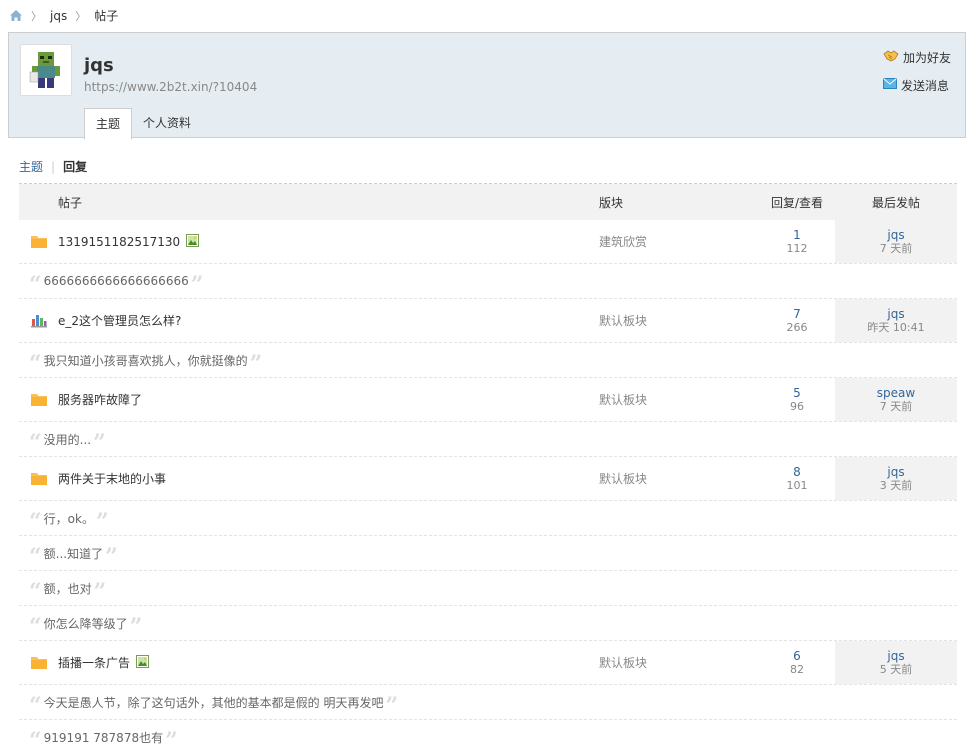 Image resolution: width=977 pixels, height=756 pixels. What do you see at coordinates (94, 662) in the screenshot?
I see `thread-title-link: 插播一条广告` at bounding box center [94, 662].